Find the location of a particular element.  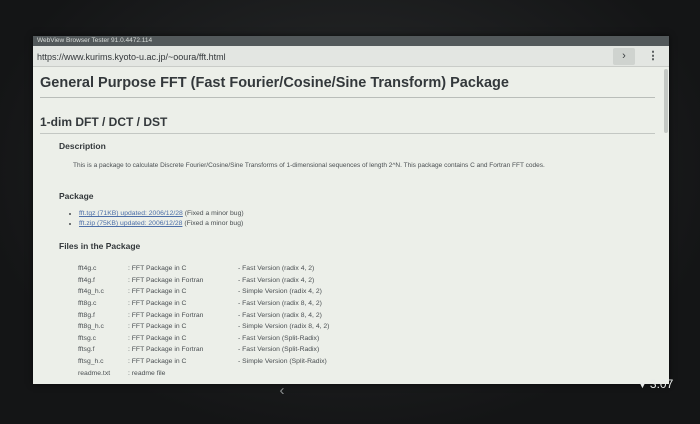

url-bar: › ⋮ is located at coordinates (351, 56).